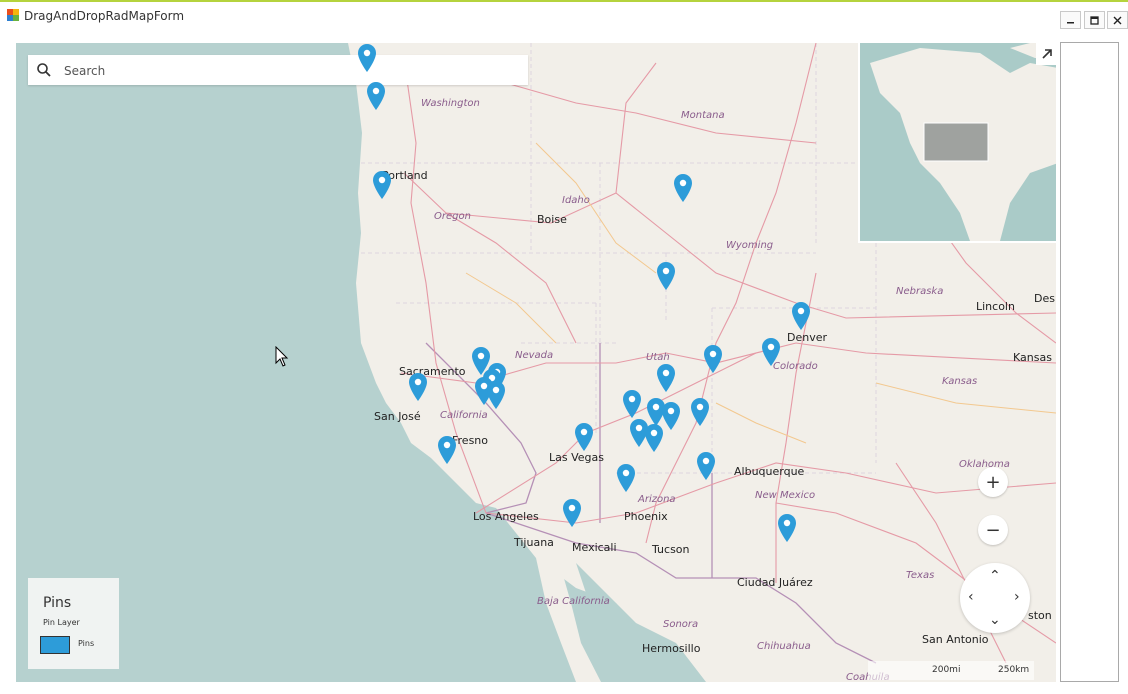 This screenshot has height=694, width=1128. What do you see at coordinates (86, 643) in the screenshot?
I see `legend-item-label: Pins` at bounding box center [86, 643].